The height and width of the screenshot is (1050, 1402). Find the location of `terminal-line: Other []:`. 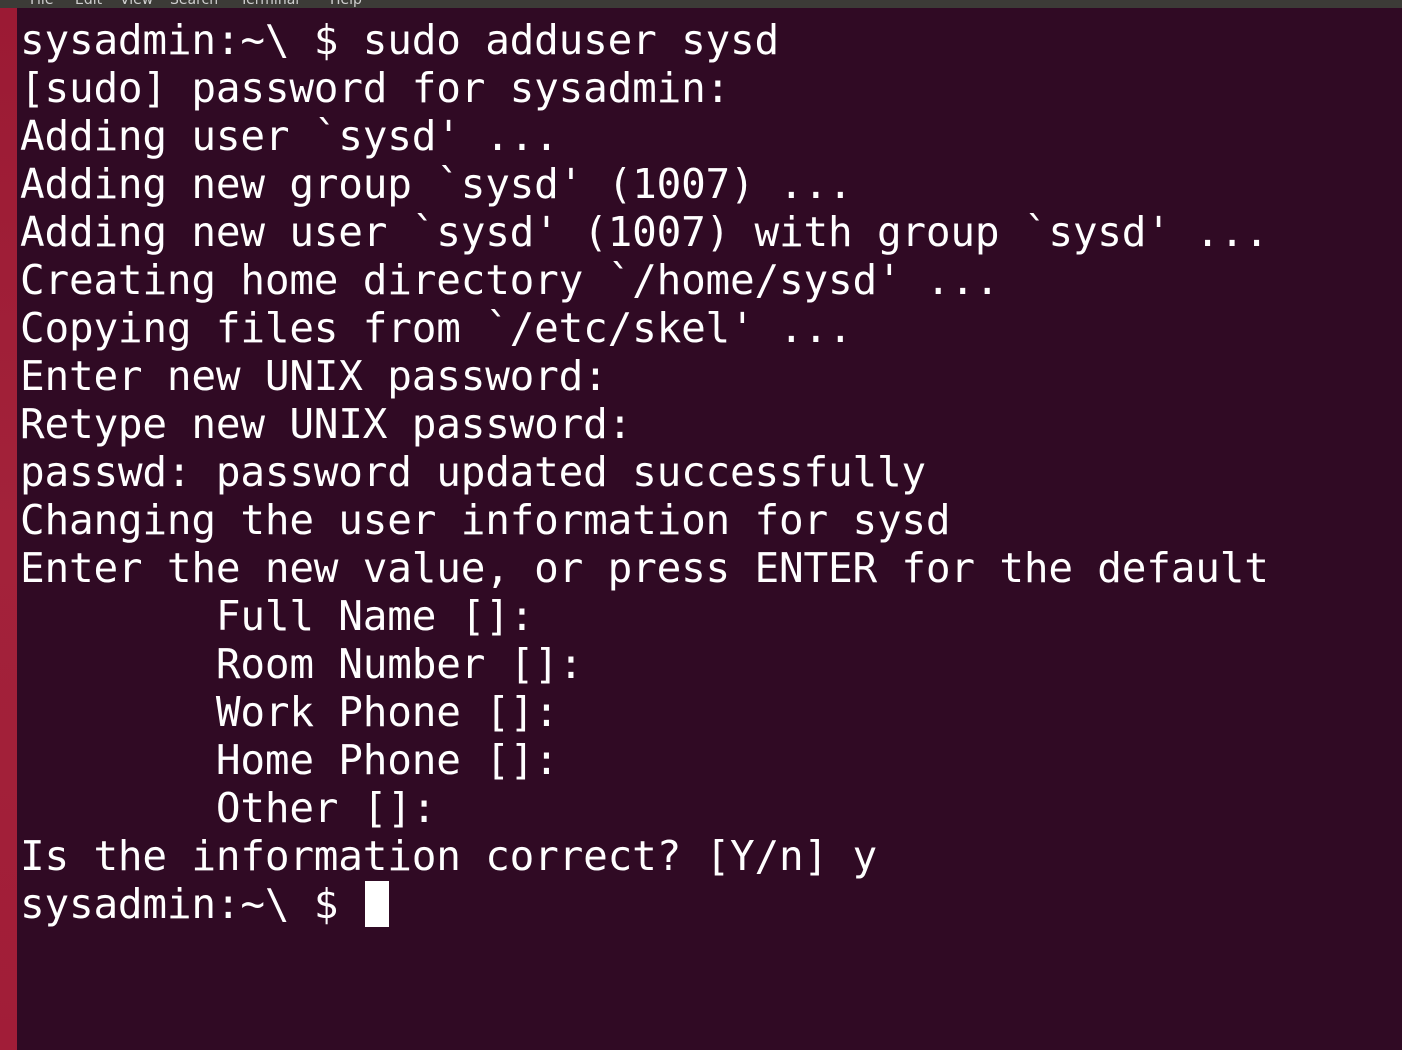

terminal-line: Other []: is located at coordinates (228, 808).